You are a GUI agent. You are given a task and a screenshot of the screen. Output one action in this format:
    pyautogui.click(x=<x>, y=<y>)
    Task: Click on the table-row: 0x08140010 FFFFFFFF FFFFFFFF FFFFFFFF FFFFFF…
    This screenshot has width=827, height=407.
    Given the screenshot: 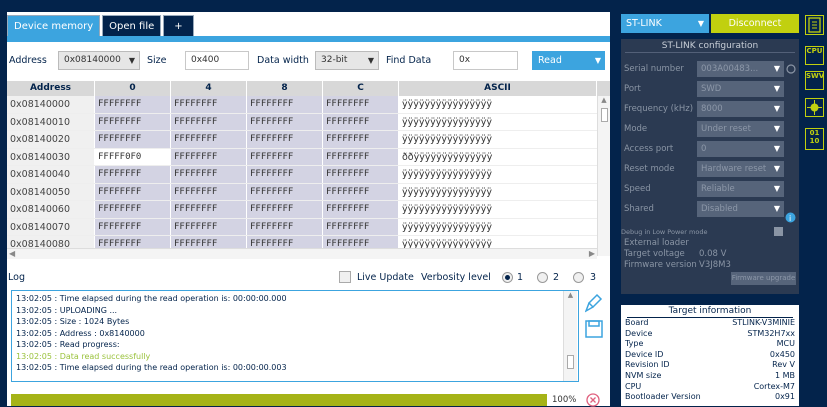 What is the action you would take?
    pyautogui.click(x=308, y=122)
    